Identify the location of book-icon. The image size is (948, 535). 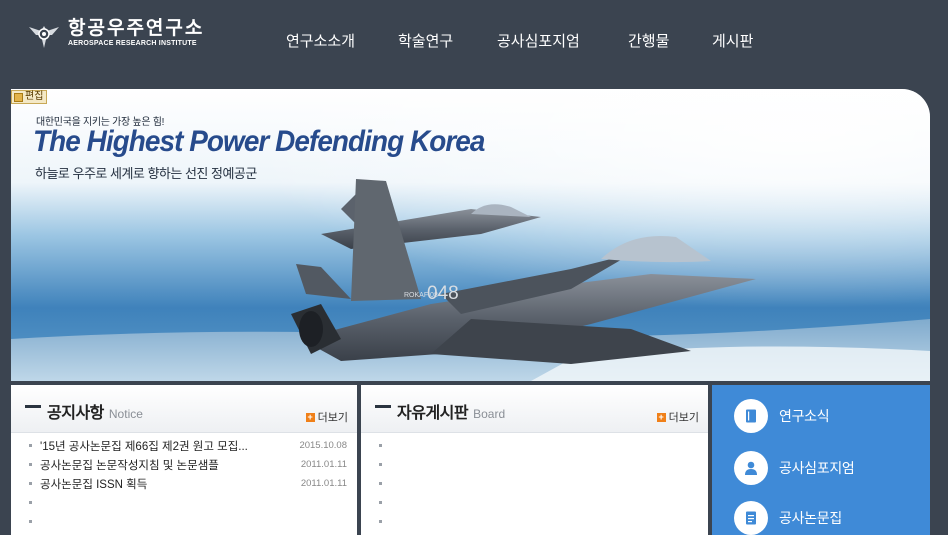
(751, 416).